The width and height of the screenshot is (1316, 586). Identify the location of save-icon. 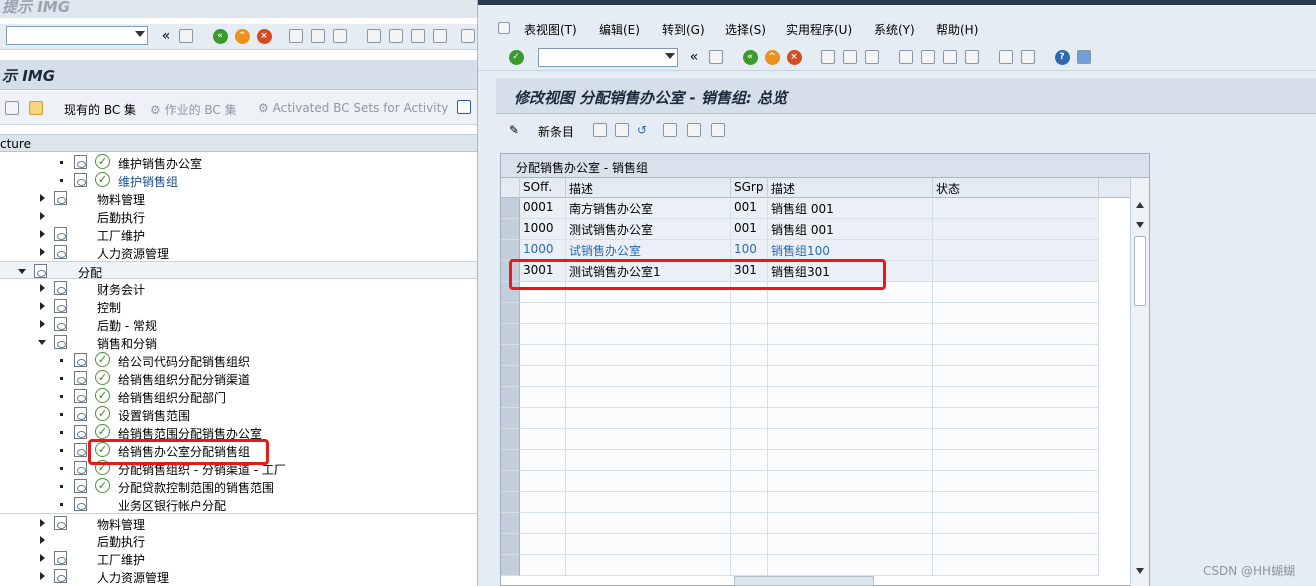
(186, 36).